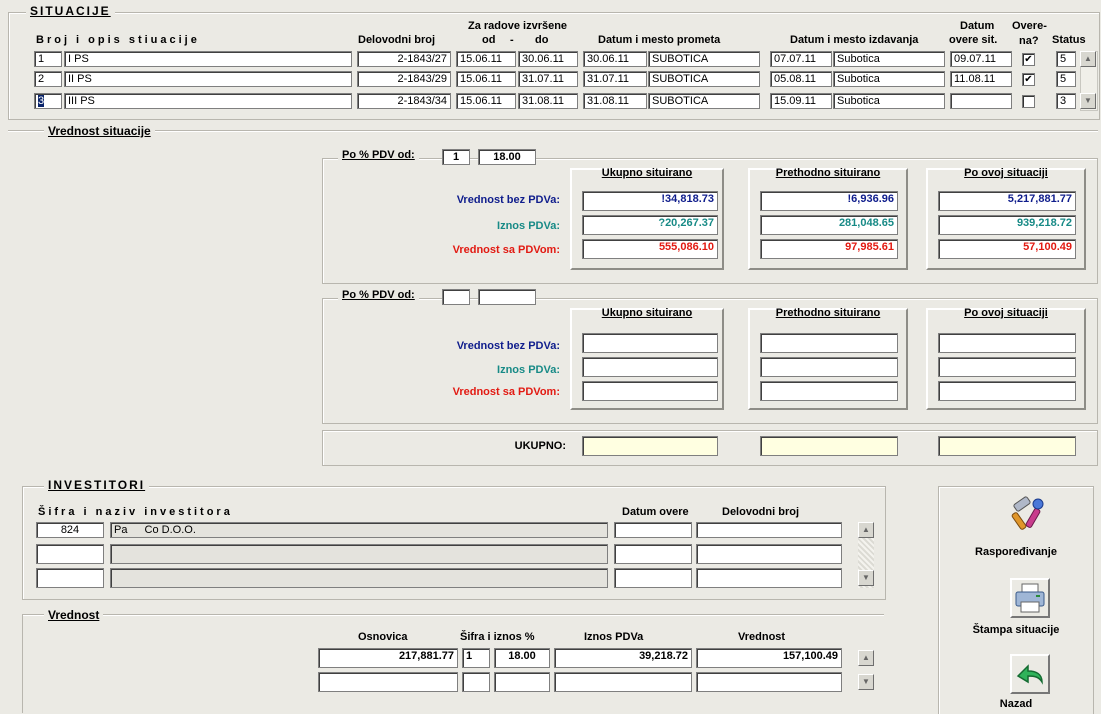 The width and height of the screenshot is (1101, 714). I want to click on row-delovodni: 2-1843/27, so click(404, 59).